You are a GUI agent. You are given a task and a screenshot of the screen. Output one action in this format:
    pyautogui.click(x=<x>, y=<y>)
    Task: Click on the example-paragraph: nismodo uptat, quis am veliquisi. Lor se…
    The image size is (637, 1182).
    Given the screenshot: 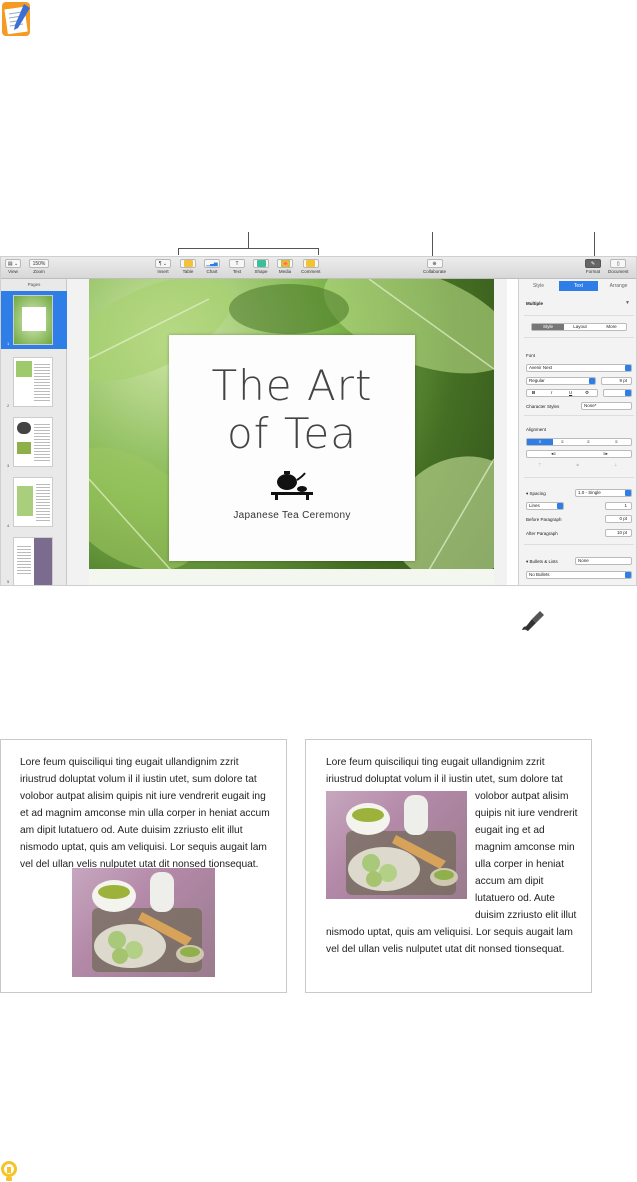 What is the action you would take?
    pyautogui.click(x=449, y=941)
    